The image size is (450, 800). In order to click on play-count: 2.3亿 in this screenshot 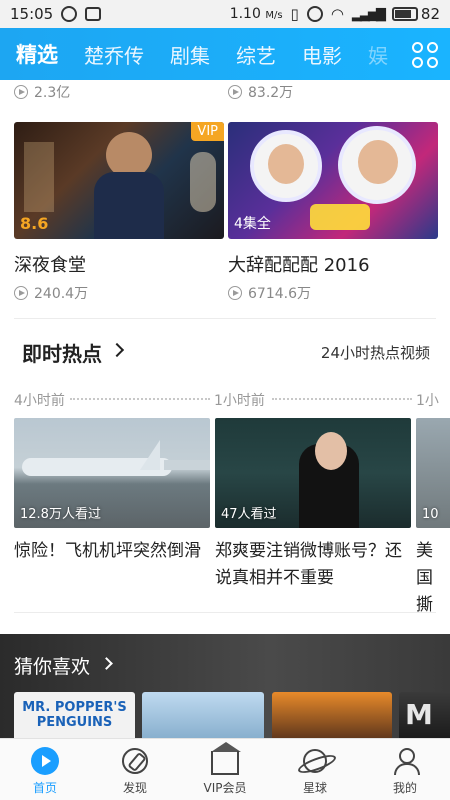, I will do `click(42, 92)`.